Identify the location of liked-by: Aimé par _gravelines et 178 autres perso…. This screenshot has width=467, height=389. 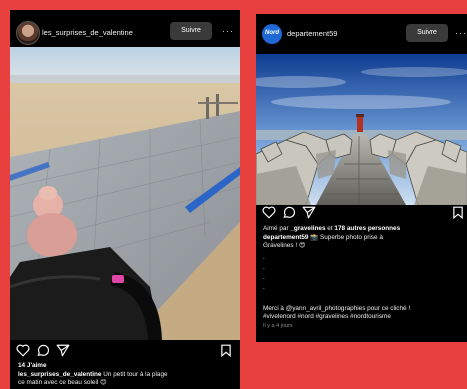
(331, 229).